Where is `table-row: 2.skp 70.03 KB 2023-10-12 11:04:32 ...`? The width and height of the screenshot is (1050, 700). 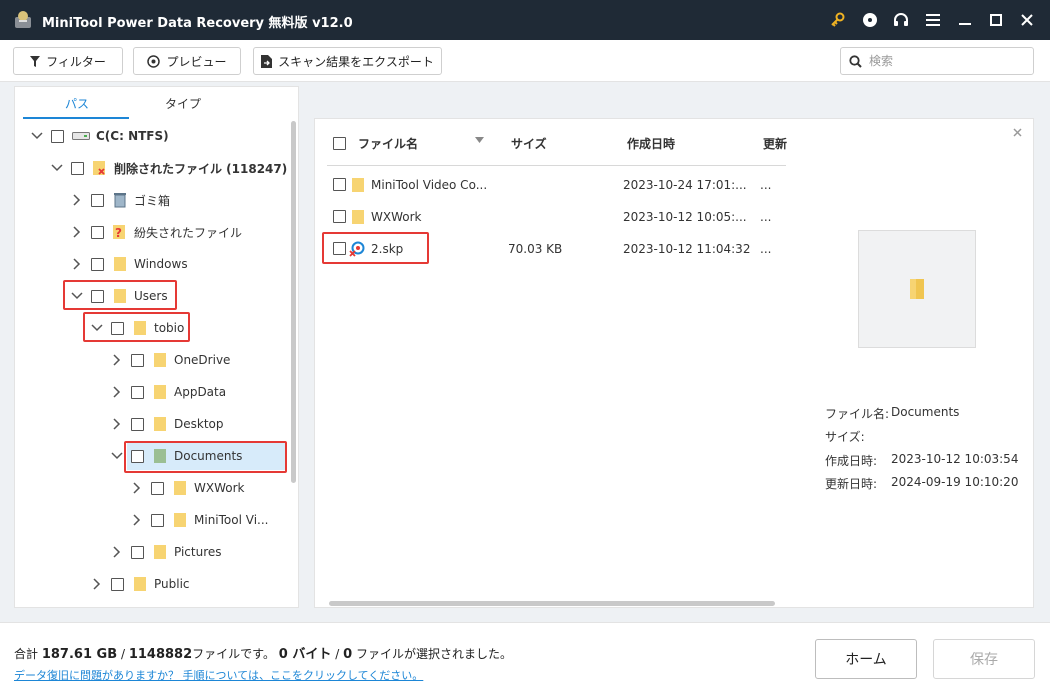 table-row: 2.skp 70.03 KB 2023-10-12 11:04:32 ... is located at coordinates (559, 249).